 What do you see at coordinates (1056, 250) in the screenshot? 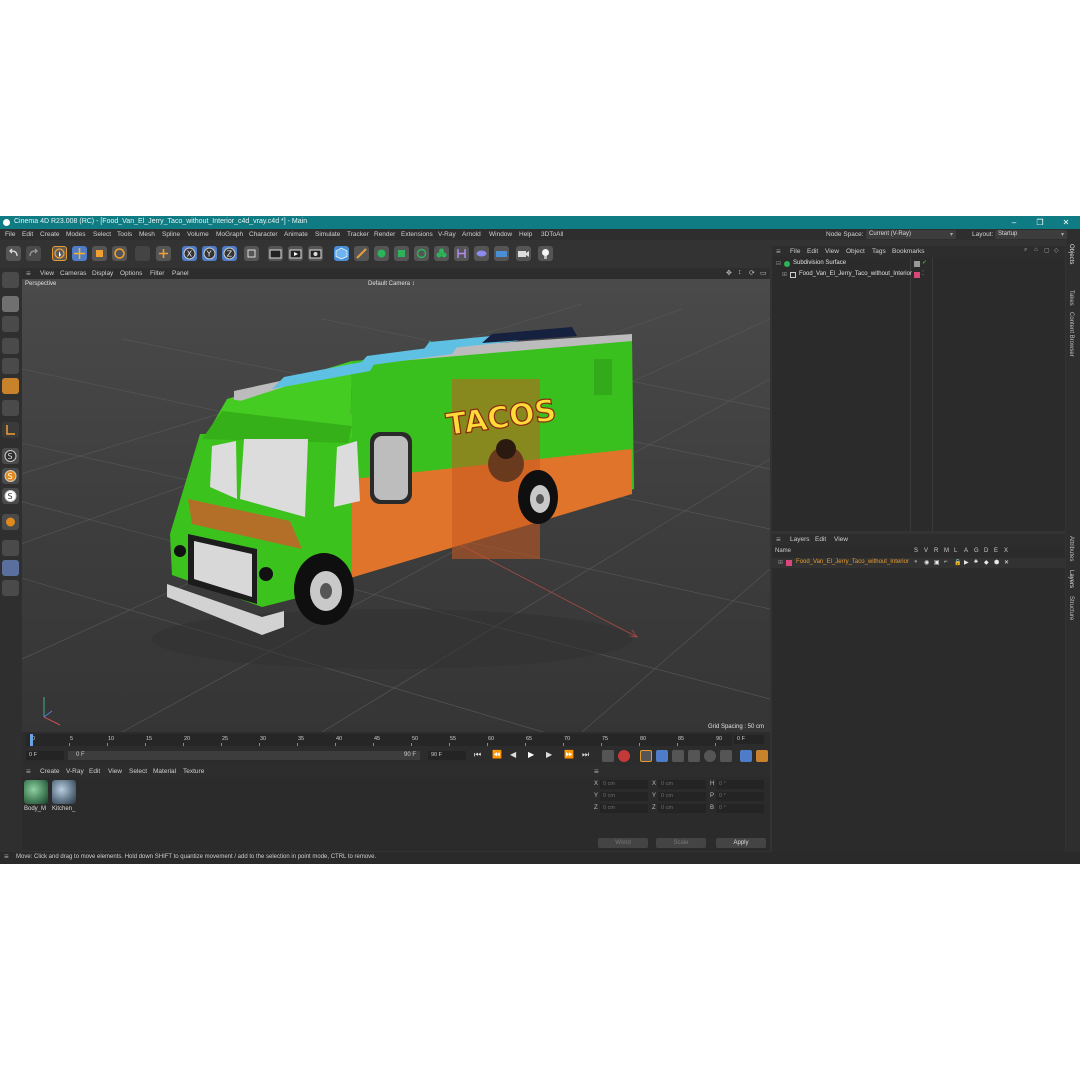
I see `lock-icon: ◇` at bounding box center [1056, 250].